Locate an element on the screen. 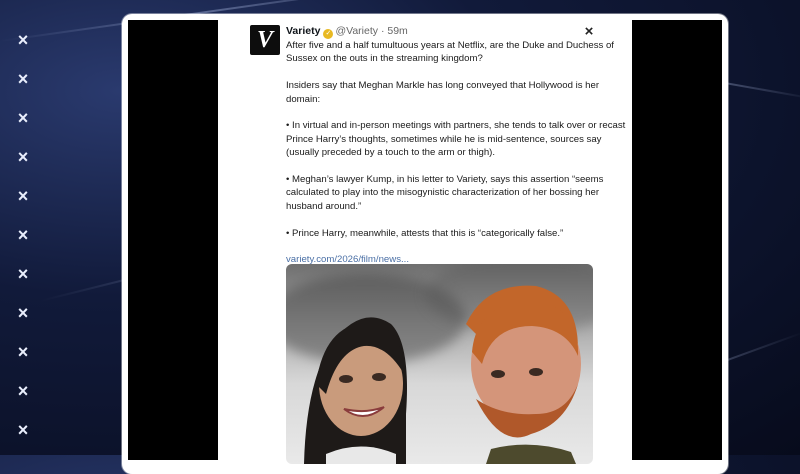 This screenshot has height=474, width=800. close-icon: × is located at coordinates (589, 32).